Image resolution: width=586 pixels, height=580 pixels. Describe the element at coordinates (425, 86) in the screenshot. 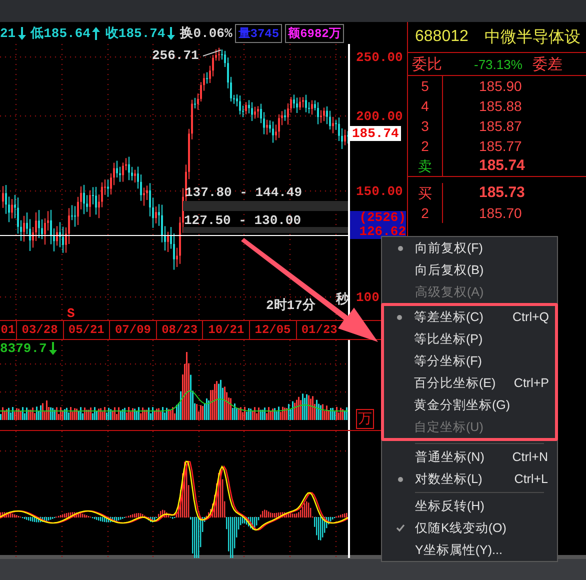

I see `order-level: 5` at that location.